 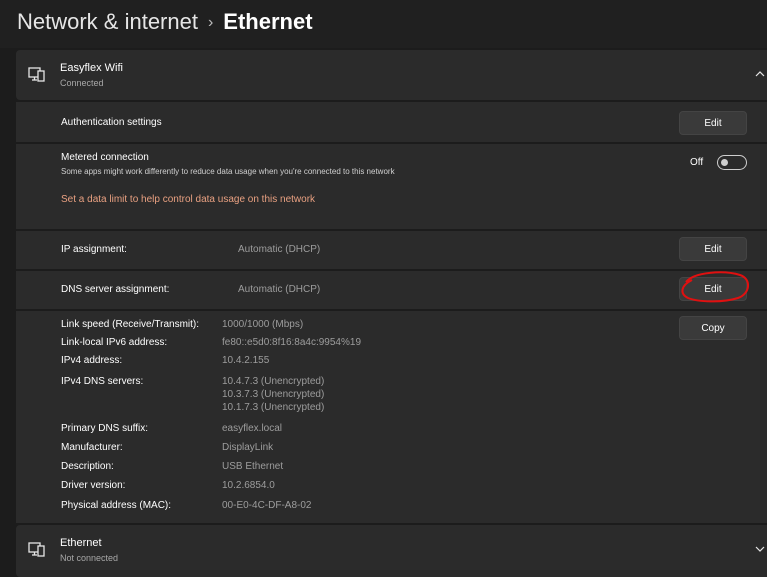 What do you see at coordinates (273, 381) in the screenshot?
I see `ipv4-dns-value-1: 10.4.7.3 (Unencrypted)` at bounding box center [273, 381].